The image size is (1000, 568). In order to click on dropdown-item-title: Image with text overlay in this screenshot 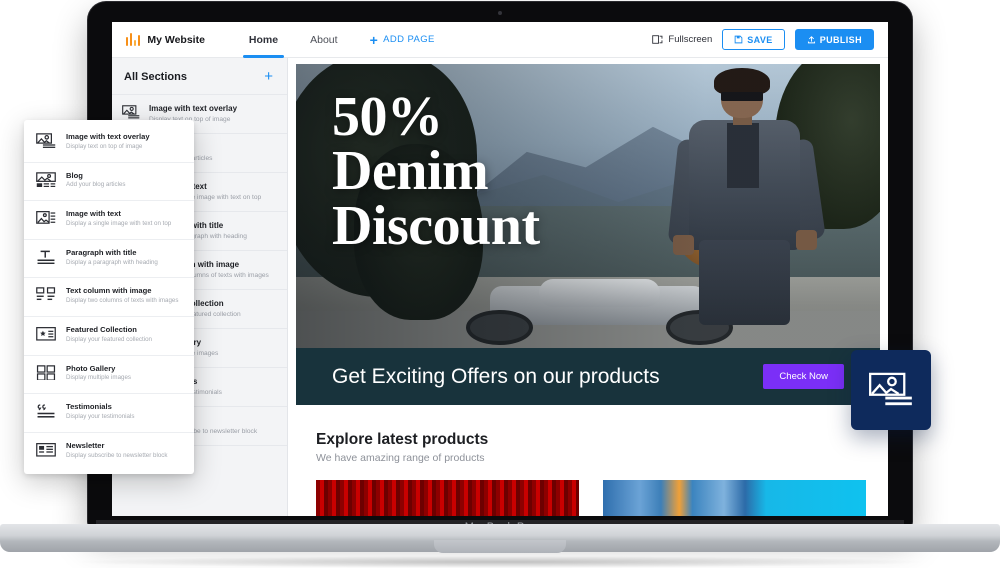, I will do `click(108, 136)`.